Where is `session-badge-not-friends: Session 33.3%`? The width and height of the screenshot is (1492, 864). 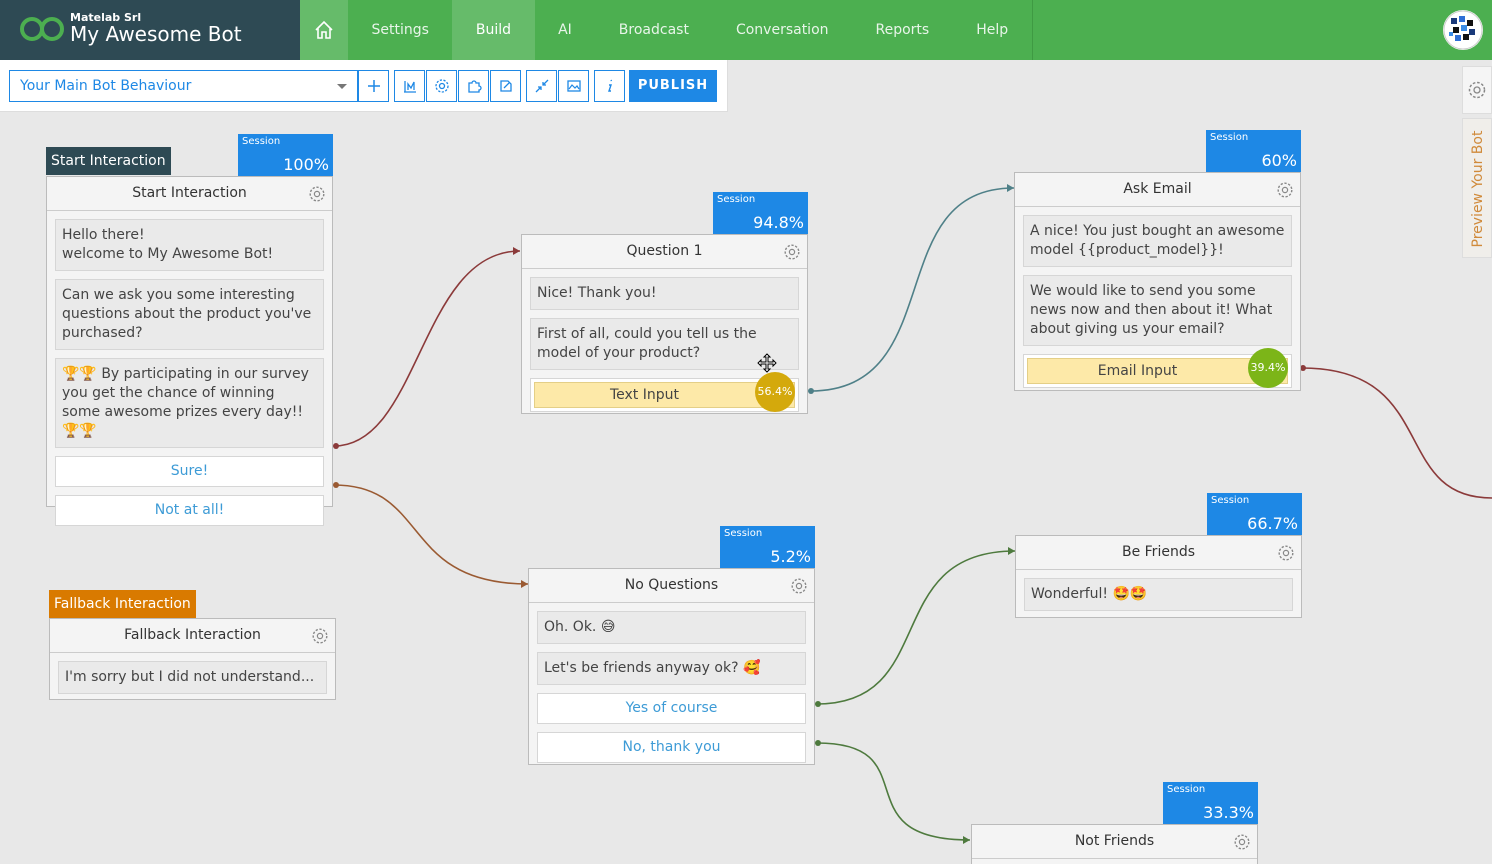 session-badge-not-friends: Session 33.3% is located at coordinates (1210, 803).